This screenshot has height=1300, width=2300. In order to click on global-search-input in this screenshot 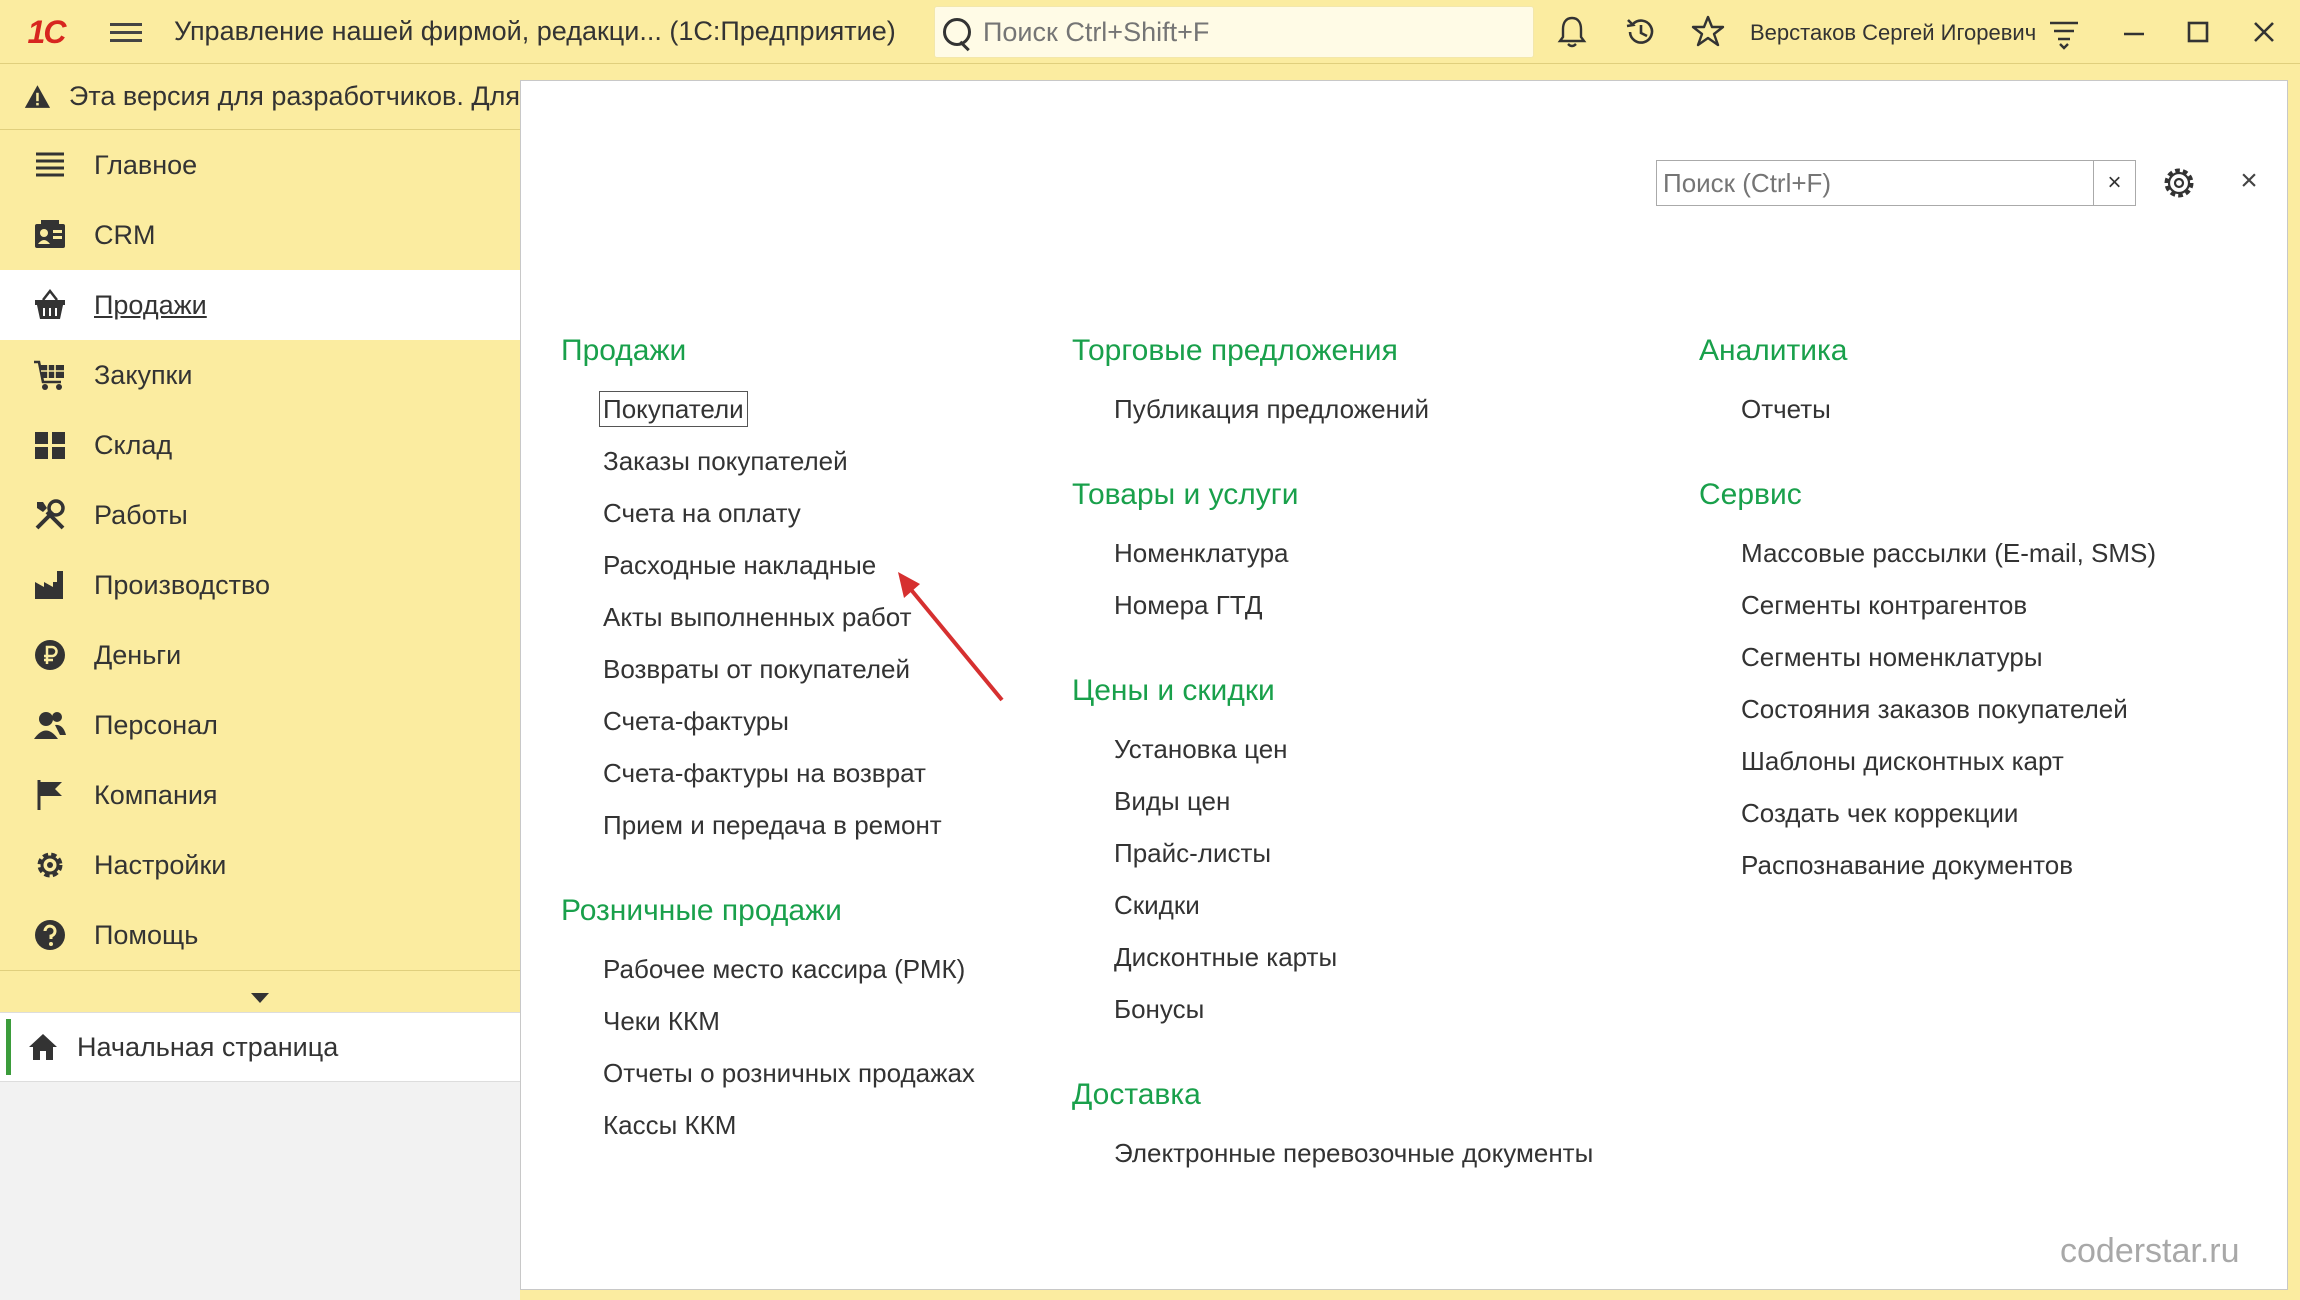, I will do `click(1256, 32)`.